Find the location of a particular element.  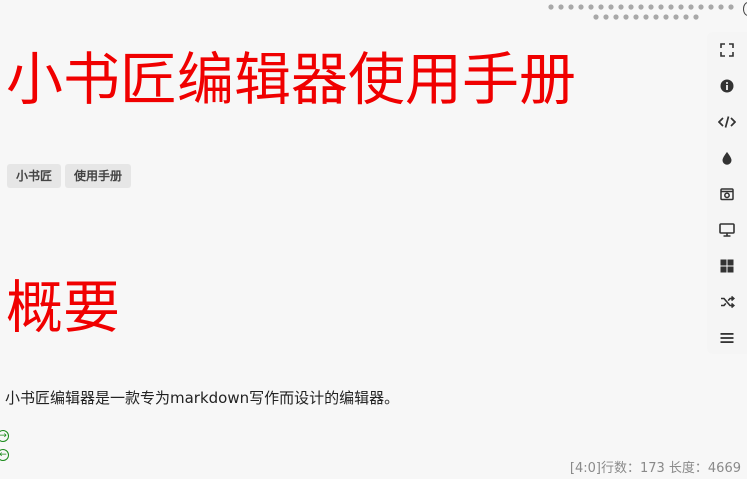

presentation-button is located at coordinates (727, 230).